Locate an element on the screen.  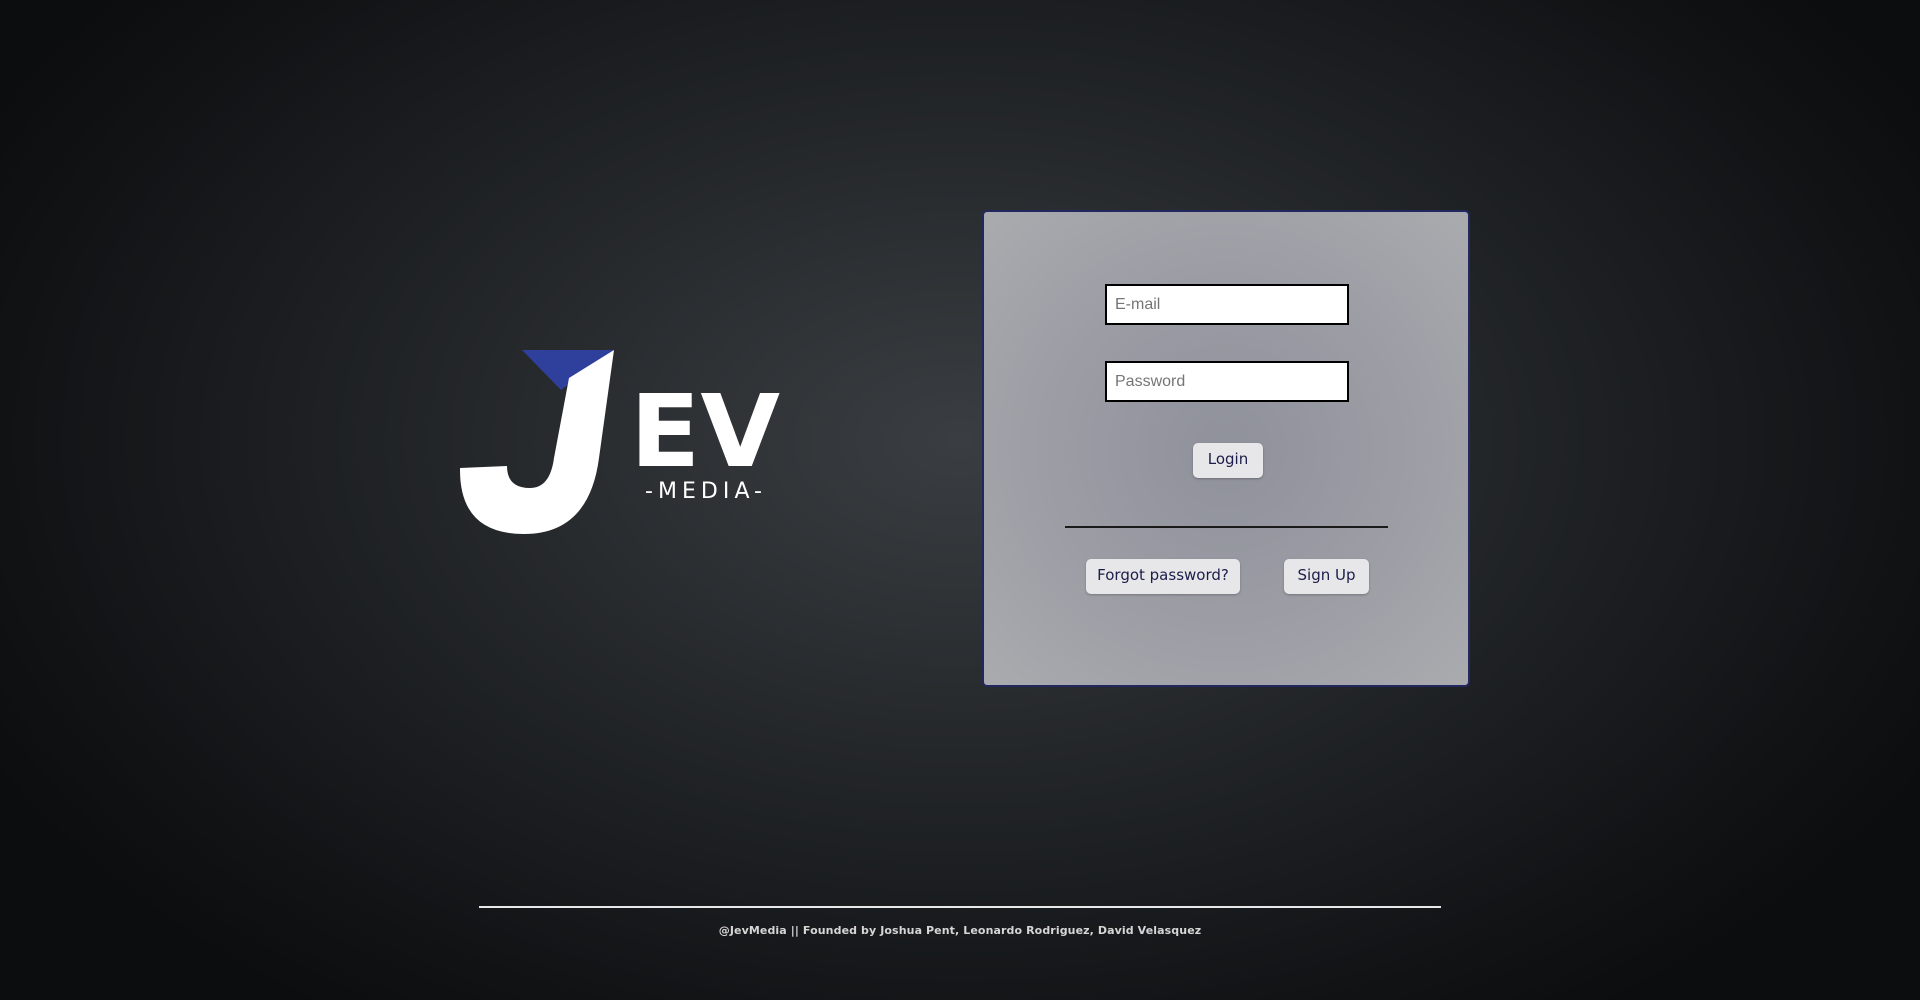
logo-tagline: -MEDIA- is located at coordinates (706, 491).